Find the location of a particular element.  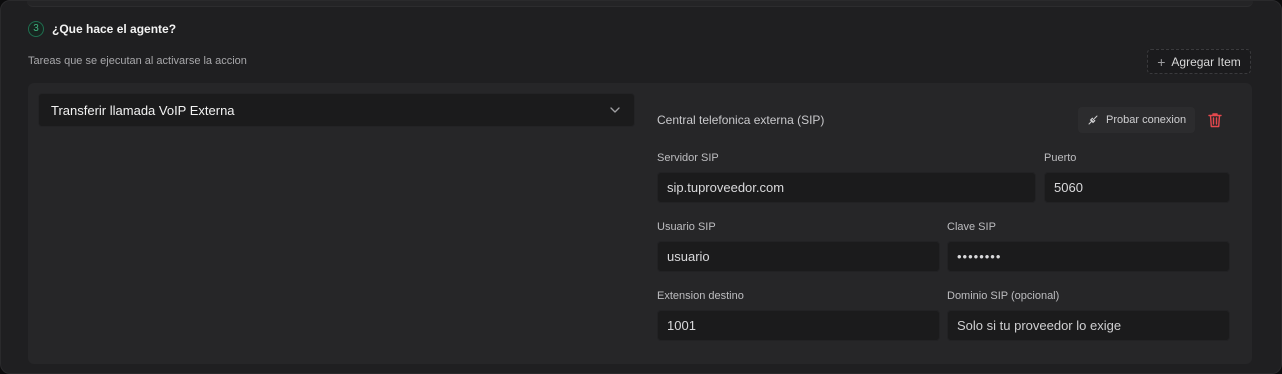

section-title: ¿Que hace el agente? is located at coordinates (114, 29).